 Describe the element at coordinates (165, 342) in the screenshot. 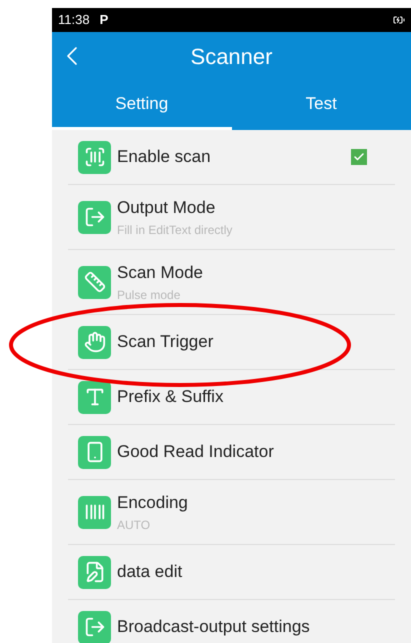

I see `setting-title: Scan Trigger` at that location.